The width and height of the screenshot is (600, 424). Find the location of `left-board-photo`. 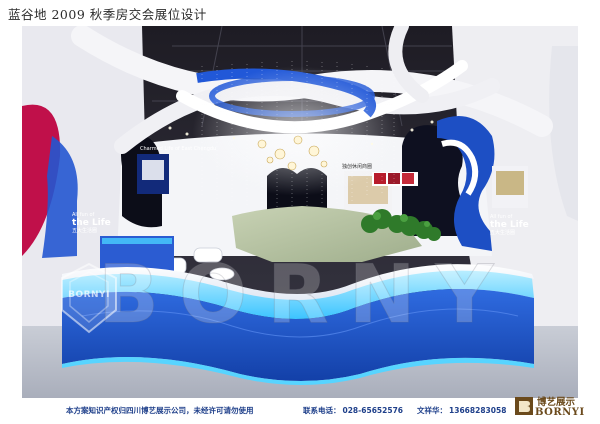

left-board-photo is located at coordinates (153, 170).